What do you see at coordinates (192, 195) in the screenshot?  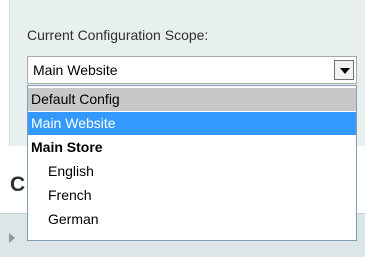 I see `option-french: French` at bounding box center [192, 195].